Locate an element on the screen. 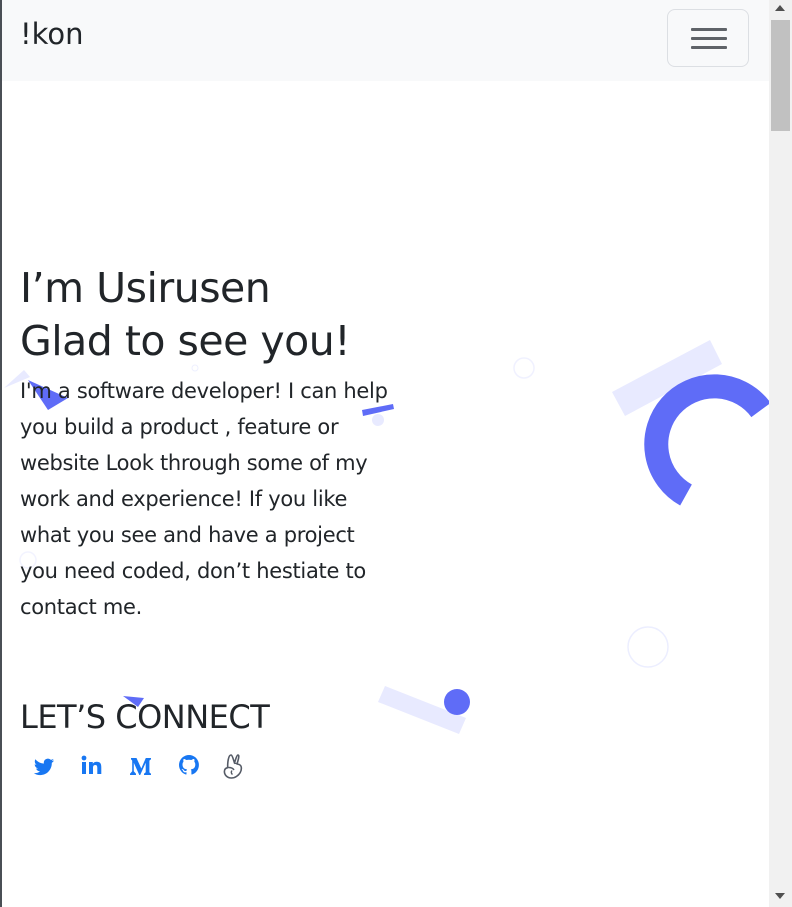  scroll-thumb is located at coordinates (780, 75).